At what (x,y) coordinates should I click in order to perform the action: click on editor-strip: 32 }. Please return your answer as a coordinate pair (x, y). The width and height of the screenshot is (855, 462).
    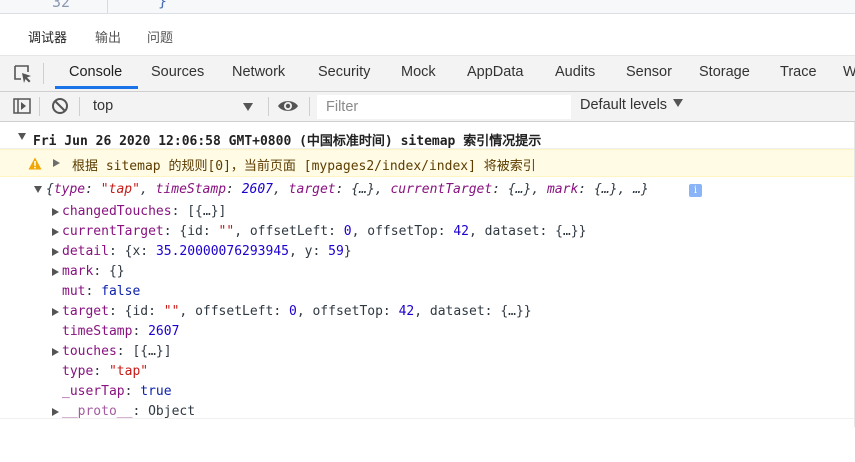
    Looking at the image, I should click on (427, 7).